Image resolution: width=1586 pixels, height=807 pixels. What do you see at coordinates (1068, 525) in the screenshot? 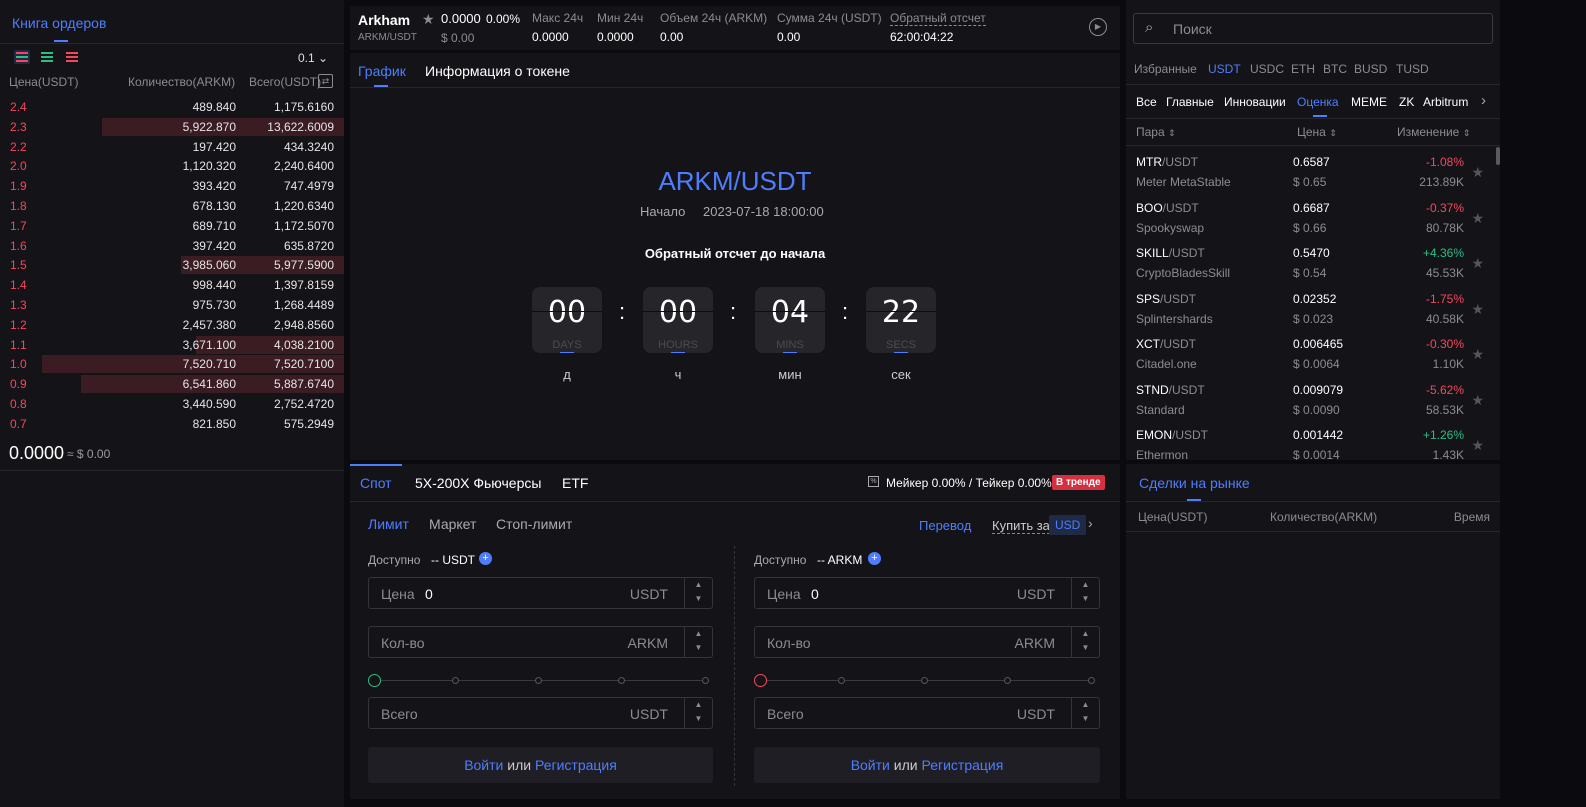
I see `buy-currency: USD` at bounding box center [1068, 525].